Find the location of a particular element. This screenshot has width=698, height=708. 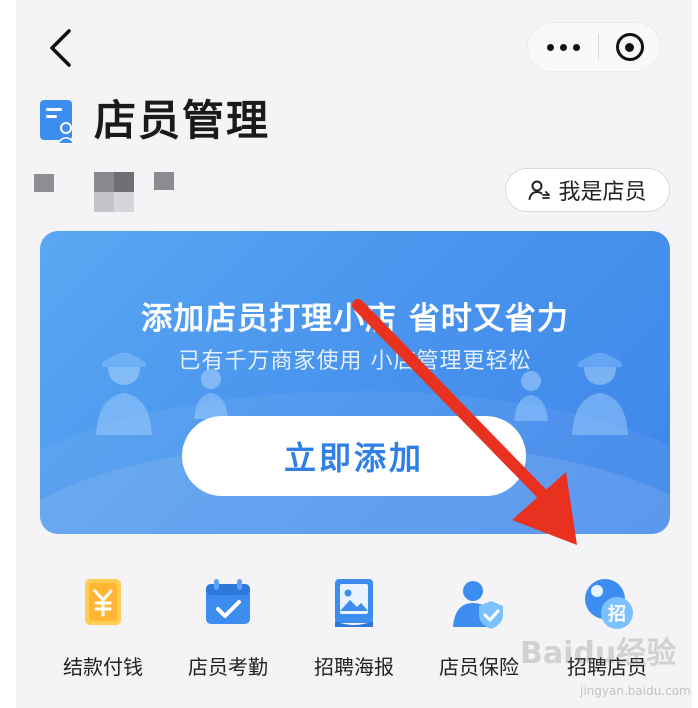

right-edge is located at coordinates (695, 354).